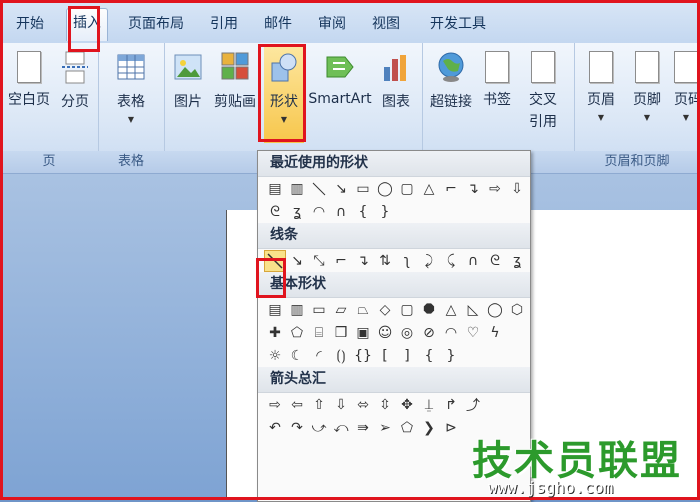 The image size is (700, 502). Describe the element at coordinates (271, 278) in the screenshot. I see `line-shape-highlight` at that location.